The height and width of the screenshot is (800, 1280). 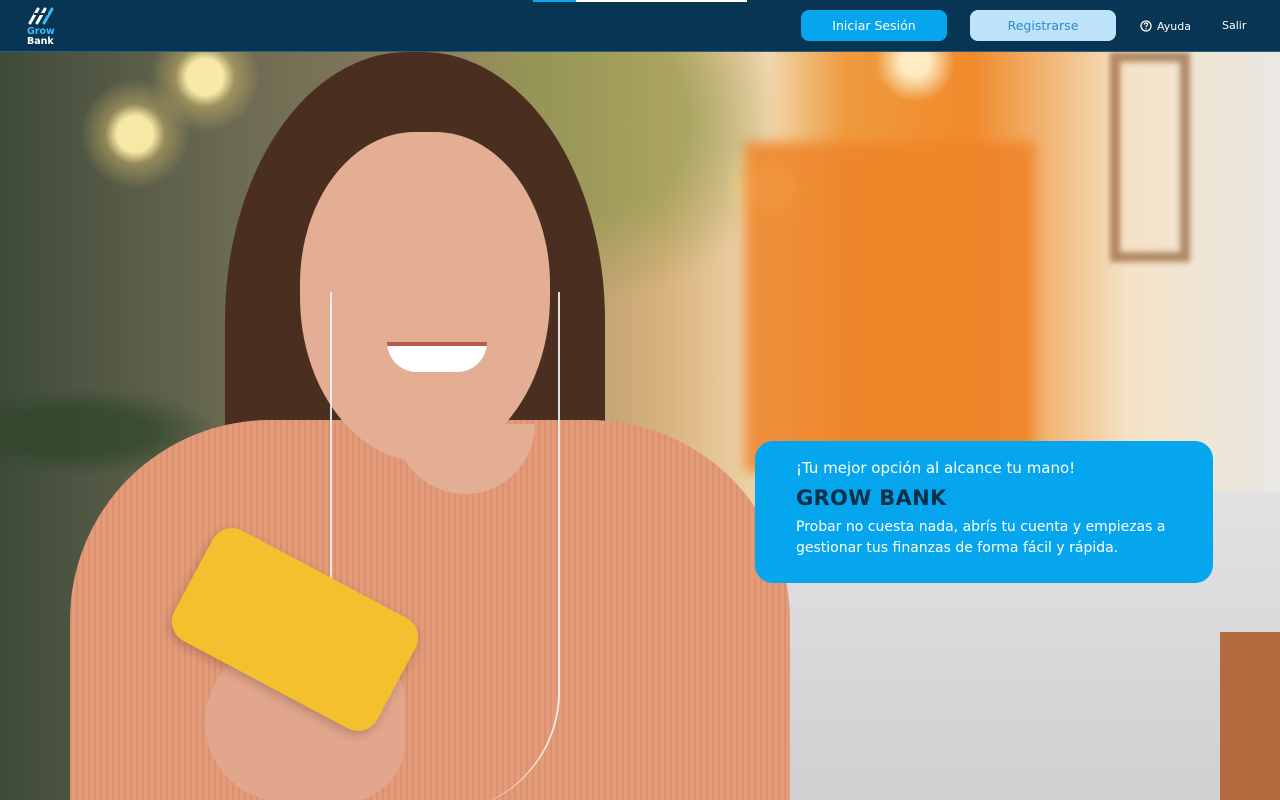 I want to click on page-indicator-active, so click(x=554, y=1).